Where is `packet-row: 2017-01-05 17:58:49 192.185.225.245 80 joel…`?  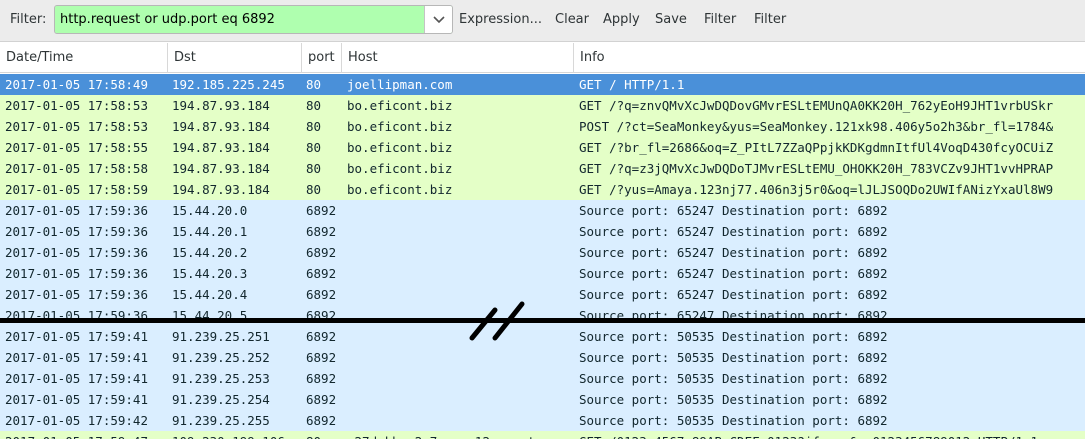 packet-row: 2017-01-05 17:58:49 192.185.225.245 80 joel… is located at coordinates (542, 84).